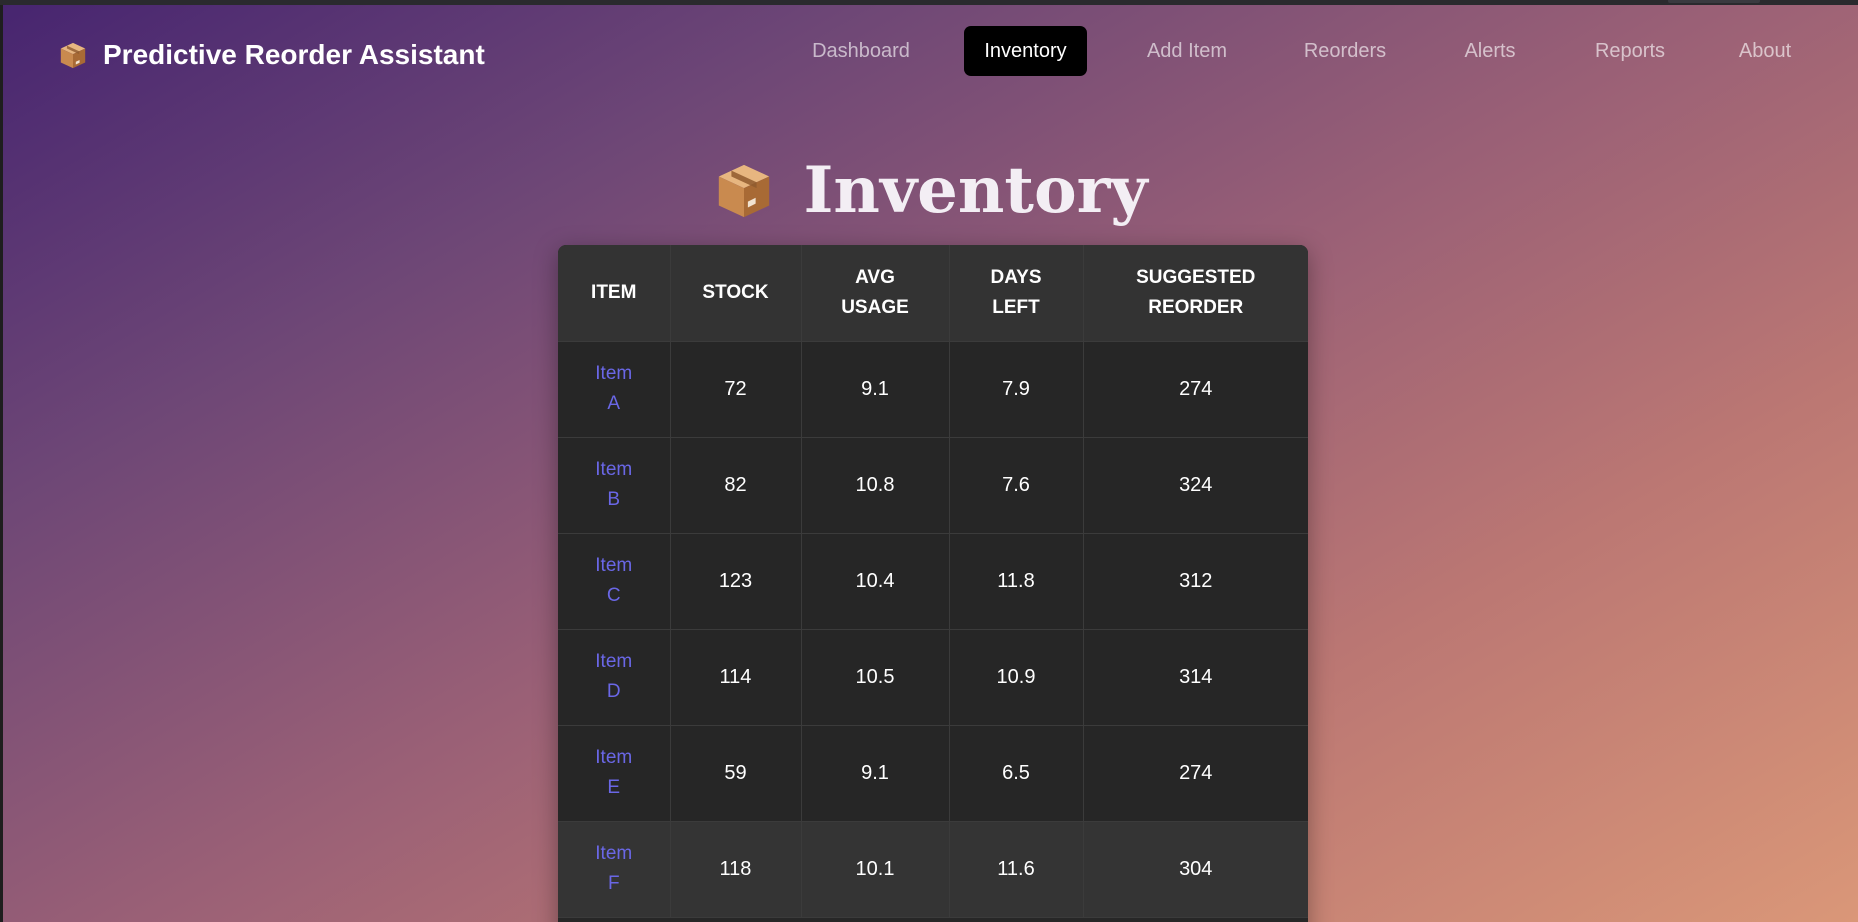 The height and width of the screenshot is (922, 1858). Describe the element at coordinates (1016, 485) in the screenshot. I see `days-left-cell: 7.6` at that location.